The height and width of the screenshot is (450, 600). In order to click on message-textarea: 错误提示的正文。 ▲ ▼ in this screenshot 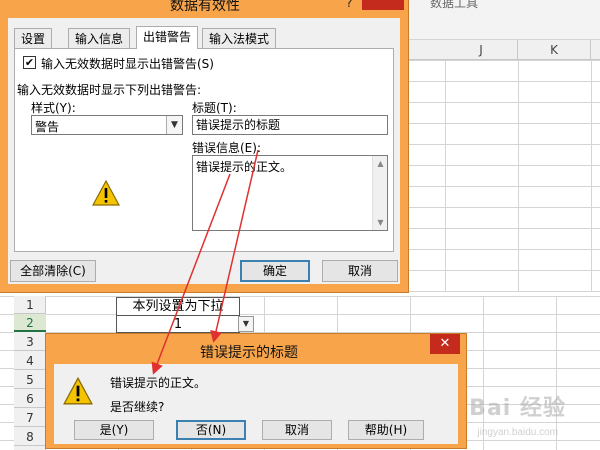, I will do `click(290, 193)`.